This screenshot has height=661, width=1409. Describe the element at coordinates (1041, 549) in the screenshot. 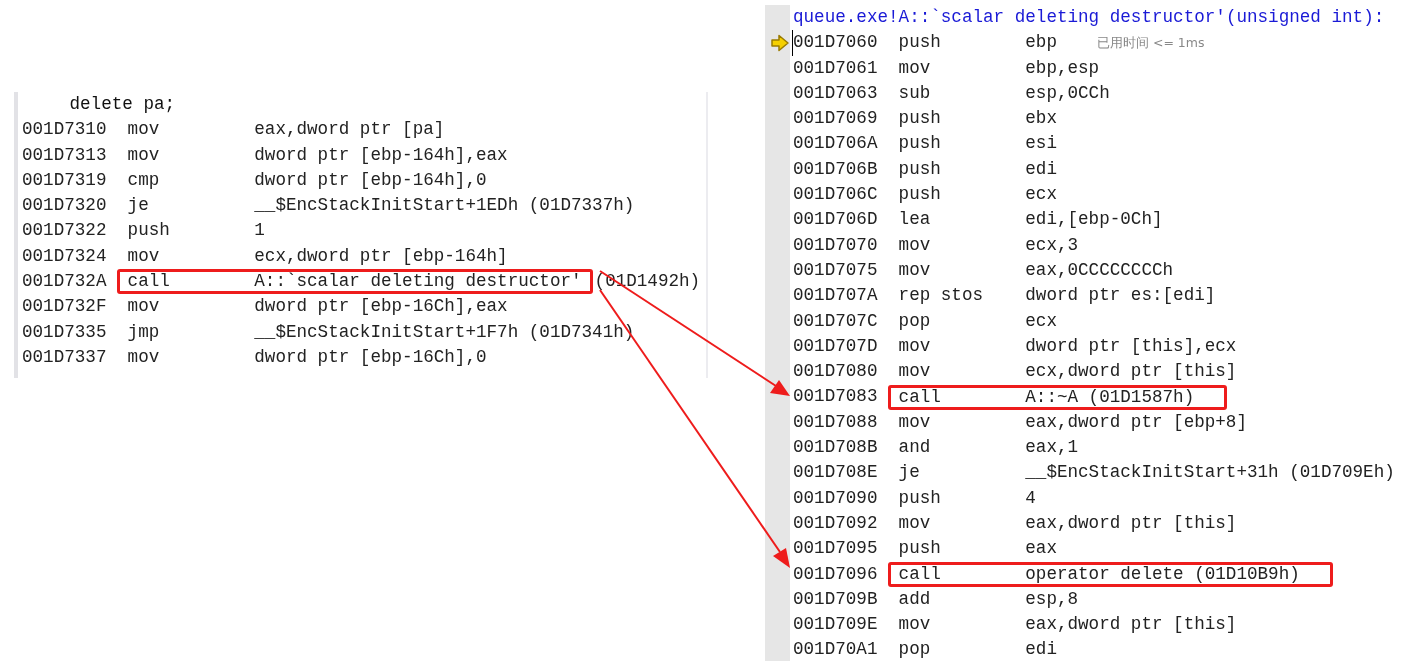

I see `operand-text: eax` at that location.